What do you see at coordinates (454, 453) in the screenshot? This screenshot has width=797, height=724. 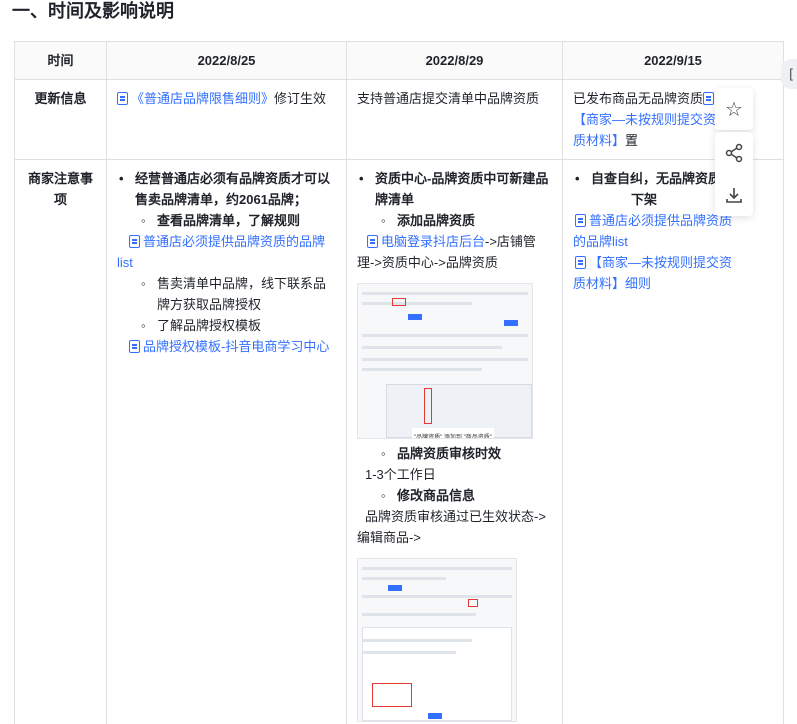 I see `list-item: 品牌资质审核时效` at bounding box center [454, 453].